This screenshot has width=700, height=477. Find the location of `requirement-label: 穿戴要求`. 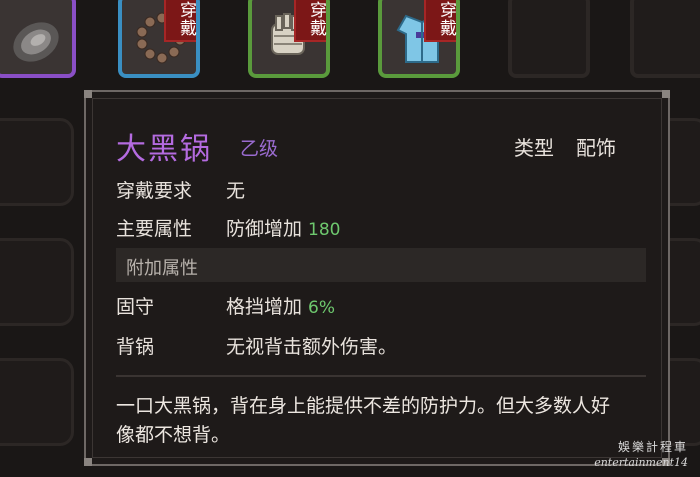

requirement-label: 穿戴要求 is located at coordinates (154, 191).